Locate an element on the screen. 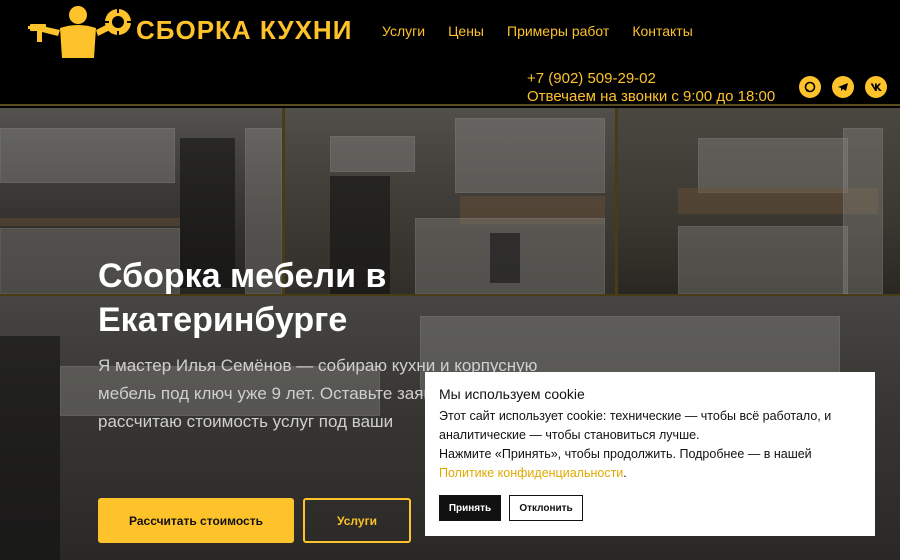 The height and width of the screenshot is (560, 900). working-hours: Отвечаем на звонки с 9:00 до 18:00 is located at coordinates (651, 96).